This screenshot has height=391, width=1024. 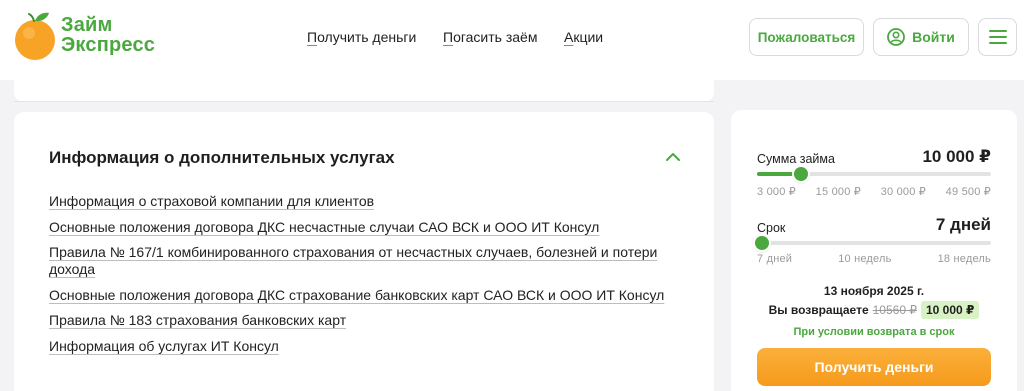 What do you see at coordinates (838, 192) in the screenshot?
I see `amount-tick: 15 000 ₽` at bounding box center [838, 192].